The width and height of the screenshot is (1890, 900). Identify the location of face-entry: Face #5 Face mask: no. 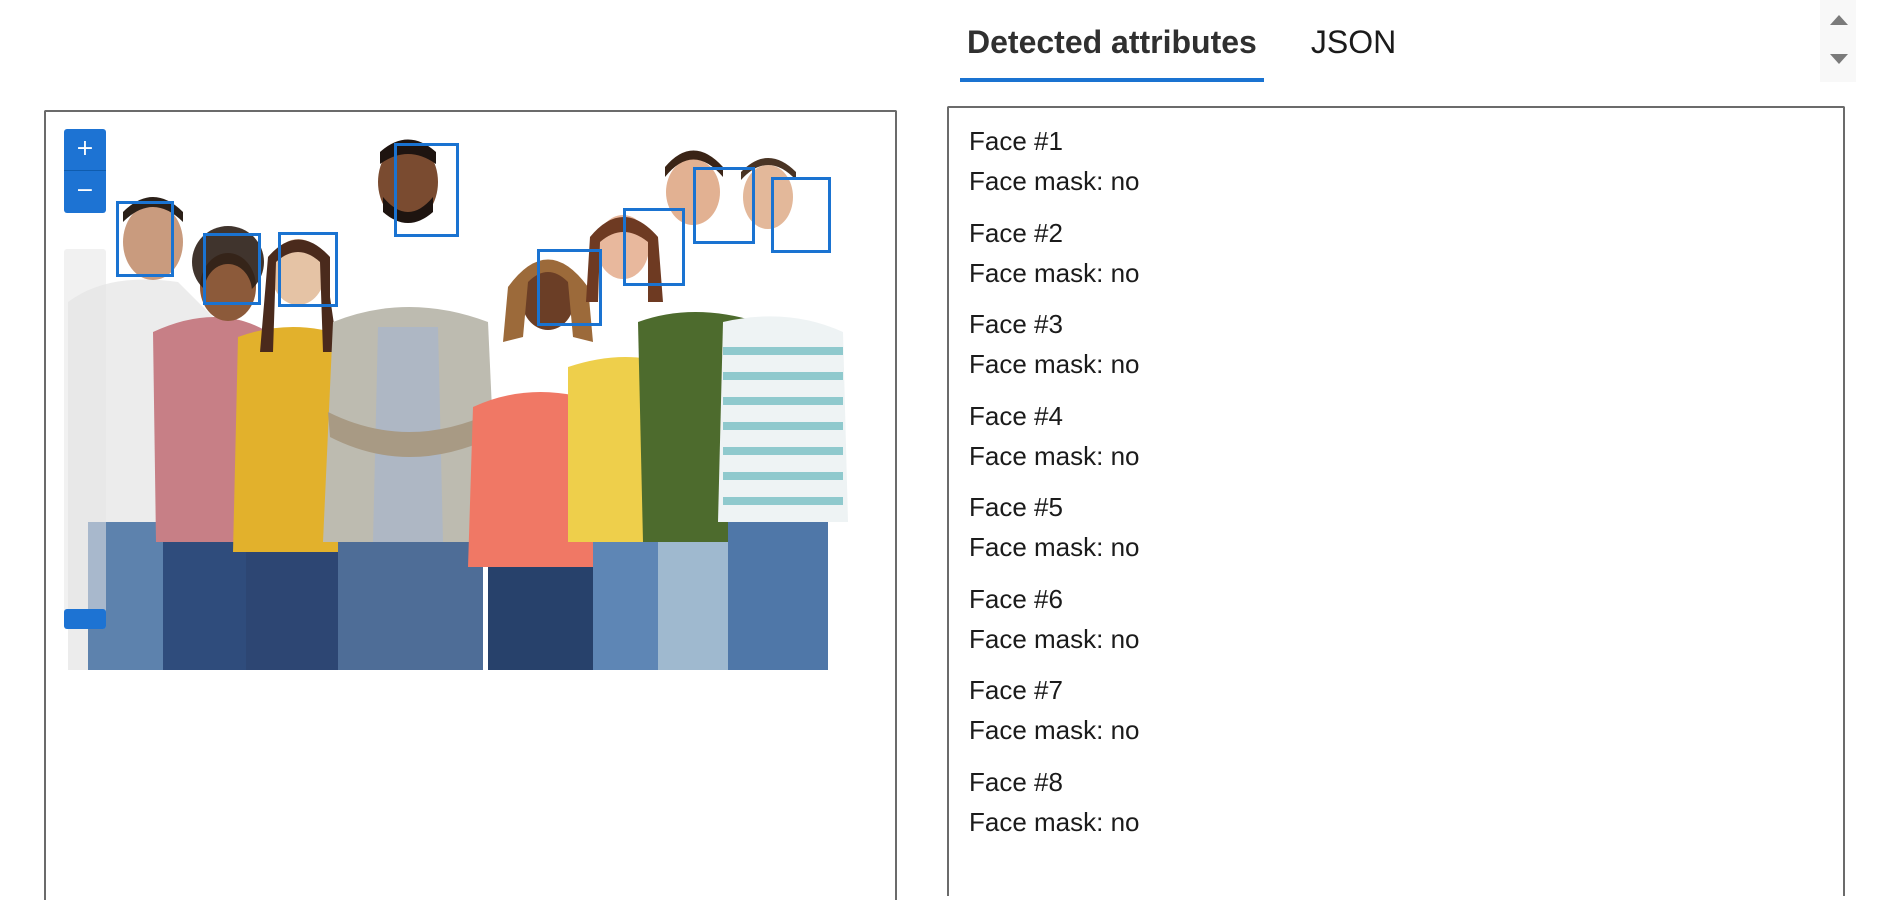
(1406, 533).